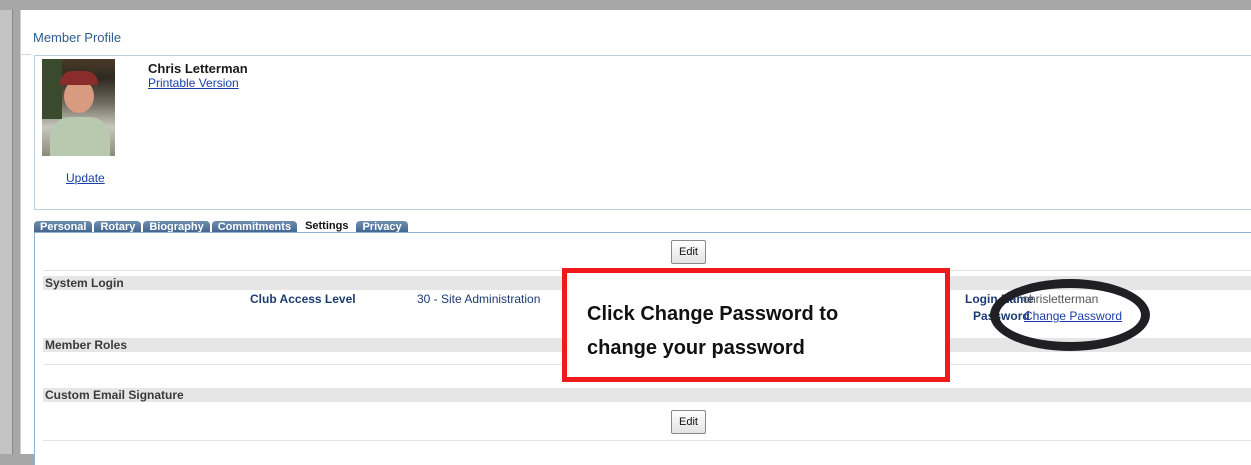  Describe the element at coordinates (198, 68) in the screenshot. I see `member-name: Chris Letterman` at that location.